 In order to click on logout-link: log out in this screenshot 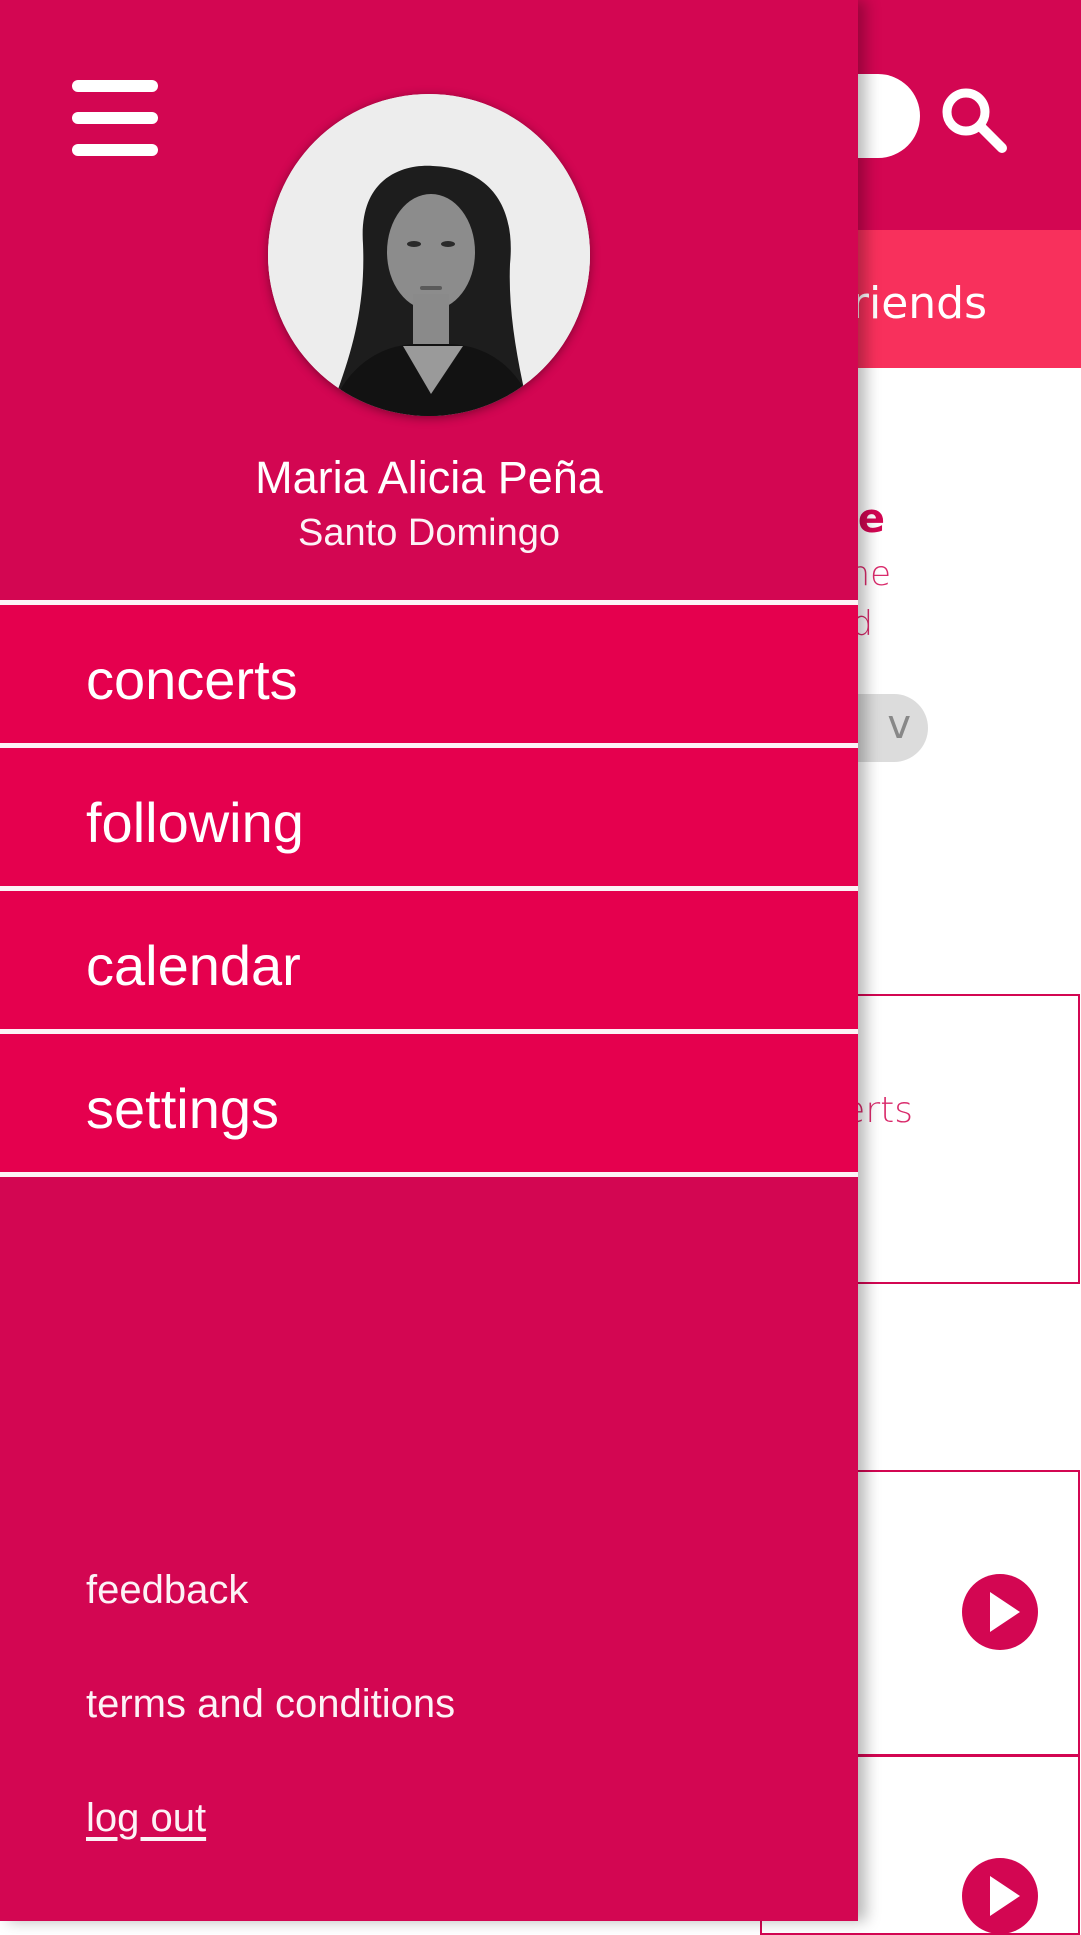, I will do `click(146, 1818)`.